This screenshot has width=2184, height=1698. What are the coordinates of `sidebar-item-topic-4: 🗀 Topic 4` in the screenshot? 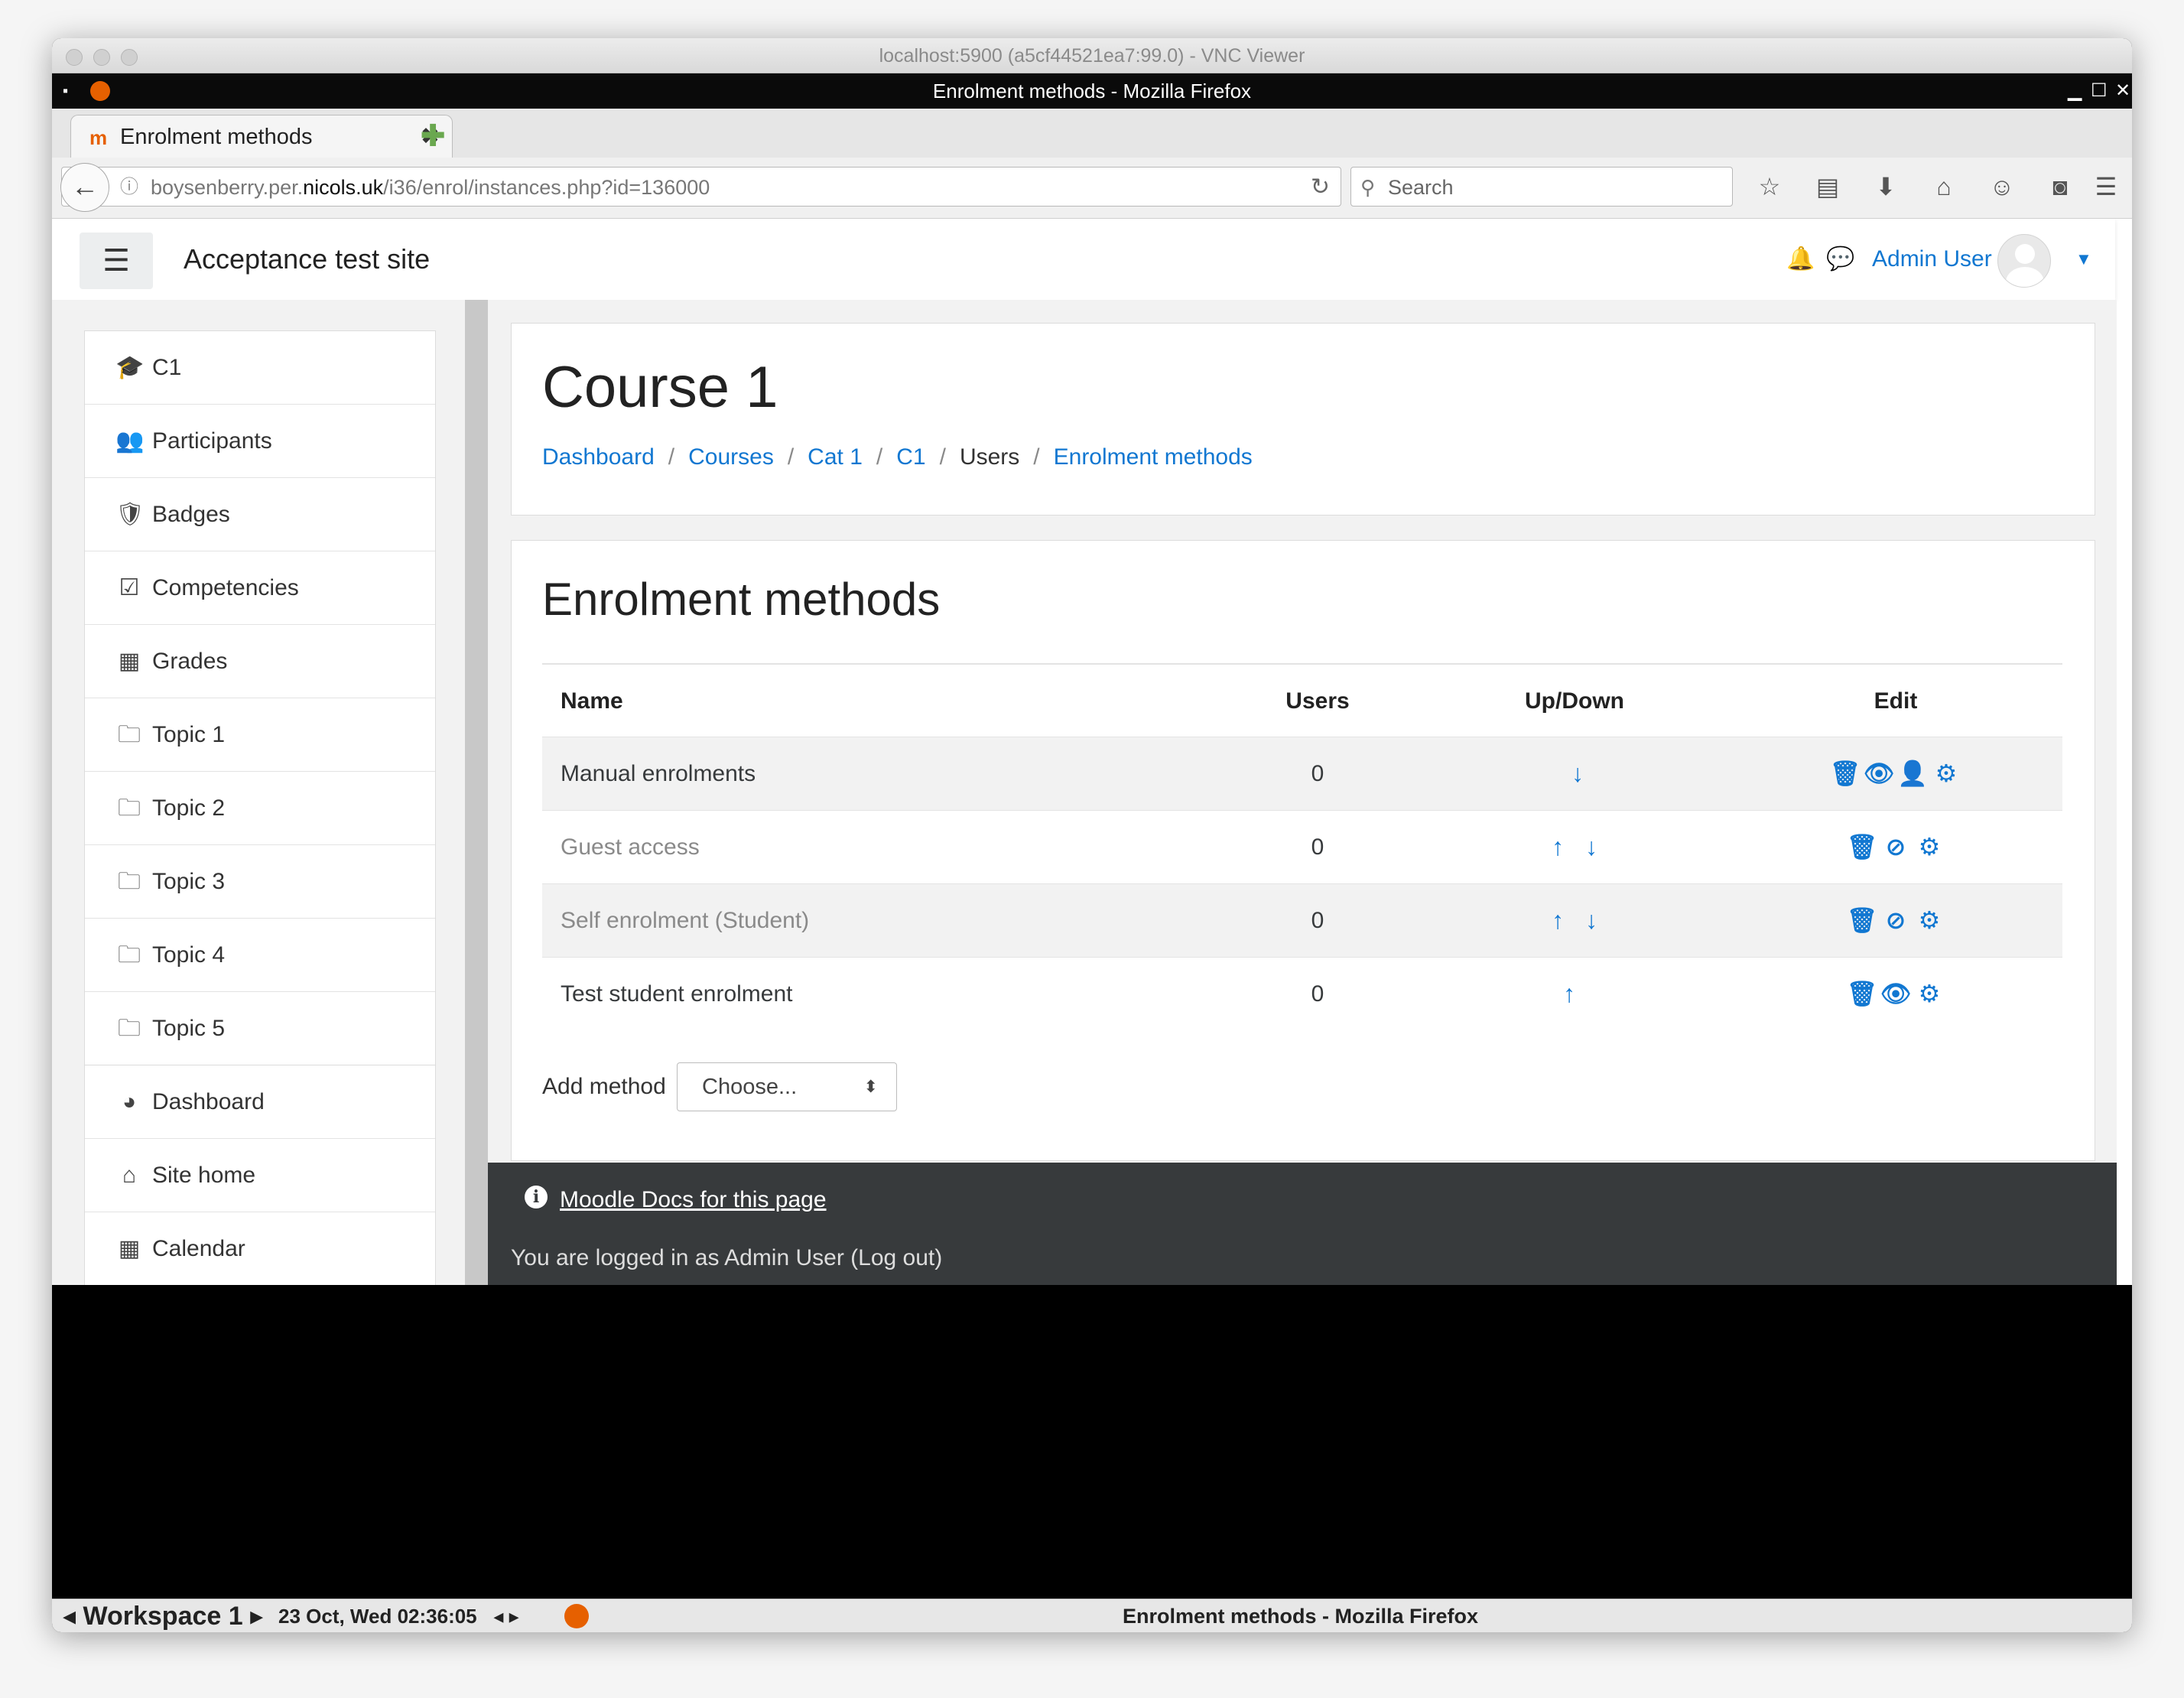 It's located at (260, 955).